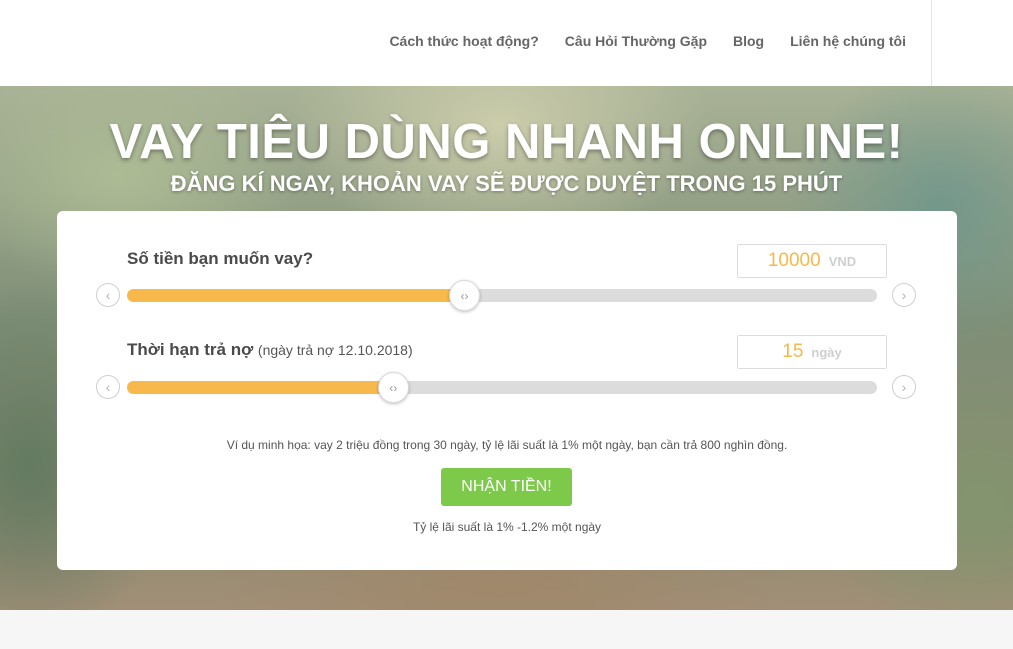 The image size is (1013, 649). What do you see at coordinates (463, 41) in the screenshot?
I see `nav-item-how-it-works: Cách thức hoạt động?` at bounding box center [463, 41].